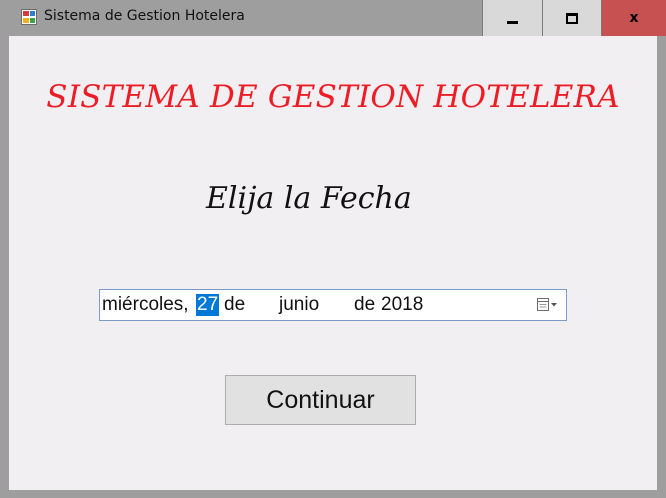  What do you see at coordinates (309, 198) in the screenshot?
I see `date-prompt-label: Elija la Fecha` at bounding box center [309, 198].